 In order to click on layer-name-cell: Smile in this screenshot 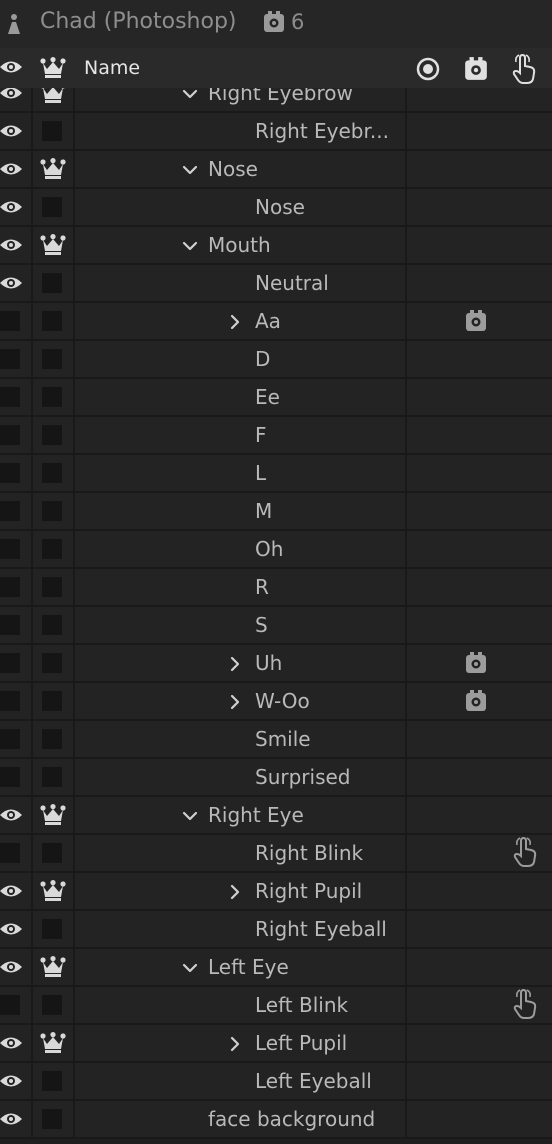, I will do `click(241, 739)`.